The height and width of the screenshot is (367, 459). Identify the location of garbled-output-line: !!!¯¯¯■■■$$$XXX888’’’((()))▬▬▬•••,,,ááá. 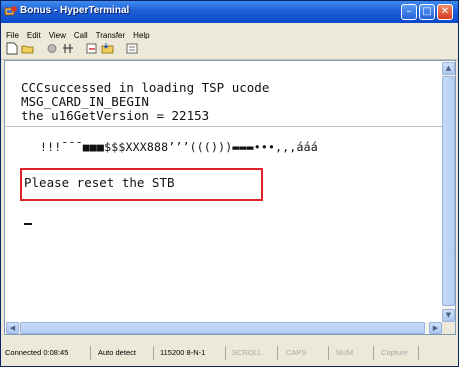
(179, 147).